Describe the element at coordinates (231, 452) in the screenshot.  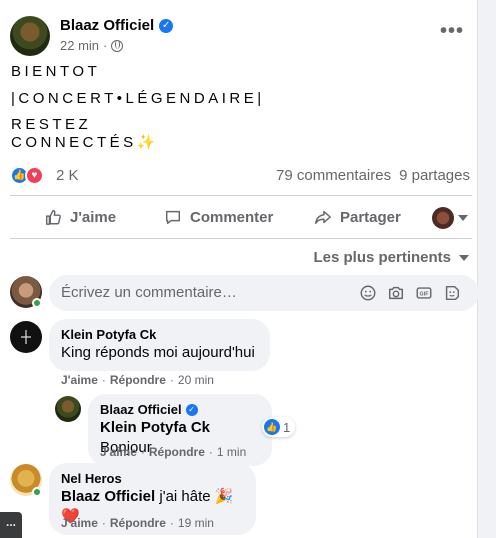
I see `reply-time: 1 min` at that location.